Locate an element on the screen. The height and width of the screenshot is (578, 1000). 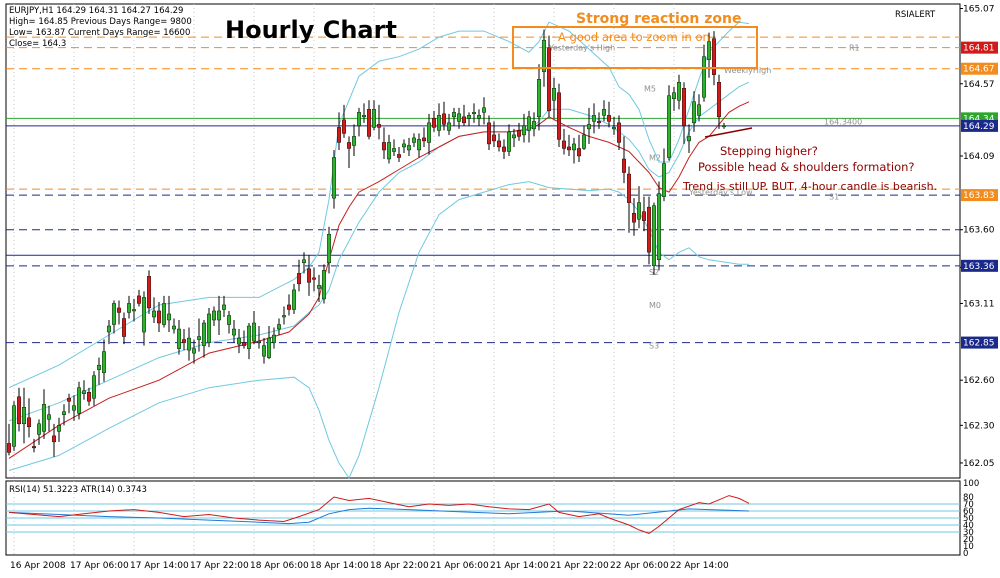
price-tag-label: 163.36 is located at coordinates (979, 267).